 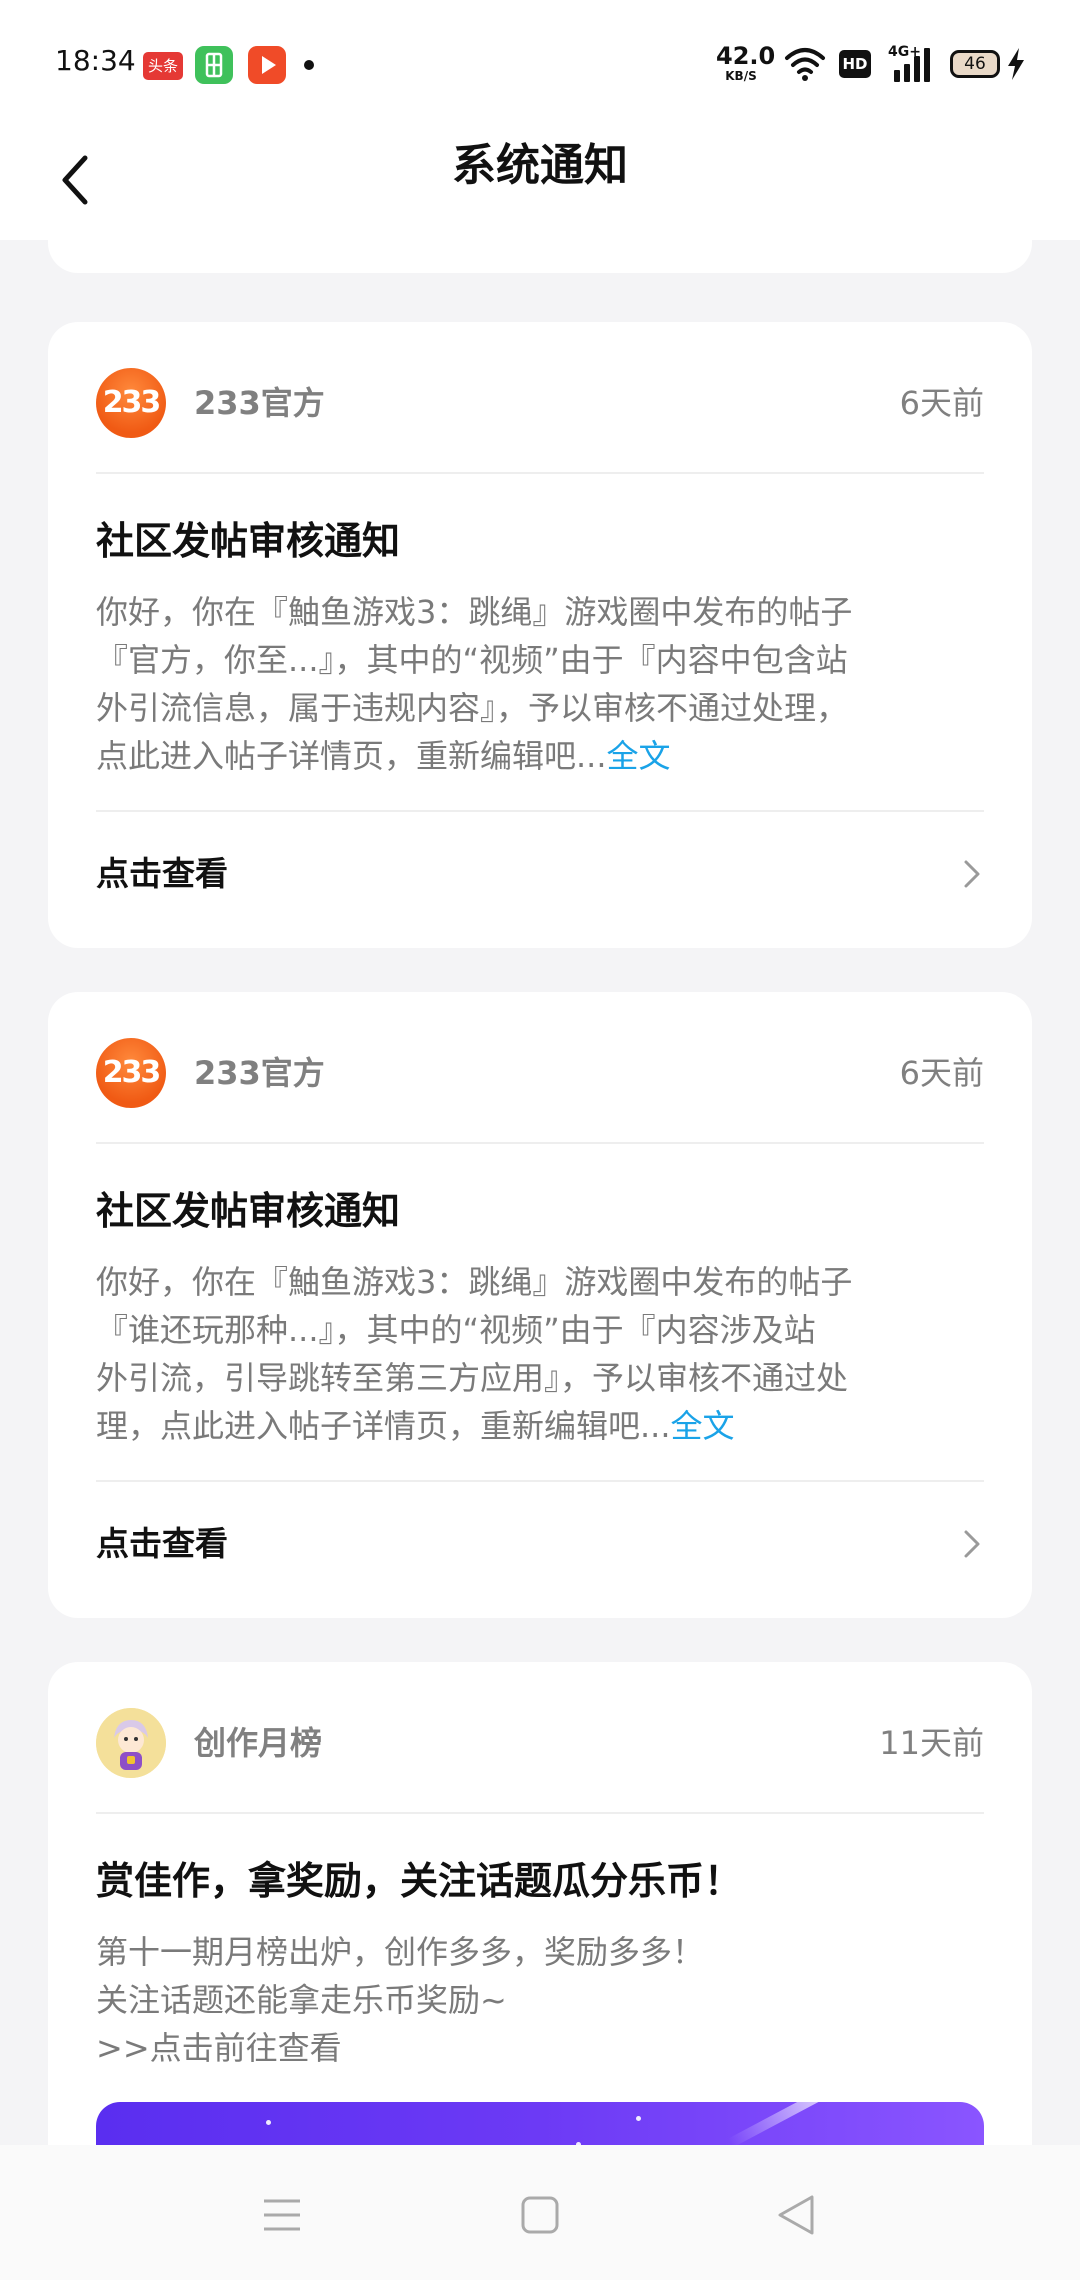 I want to click on video-app-icon, so click(x=267, y=65).